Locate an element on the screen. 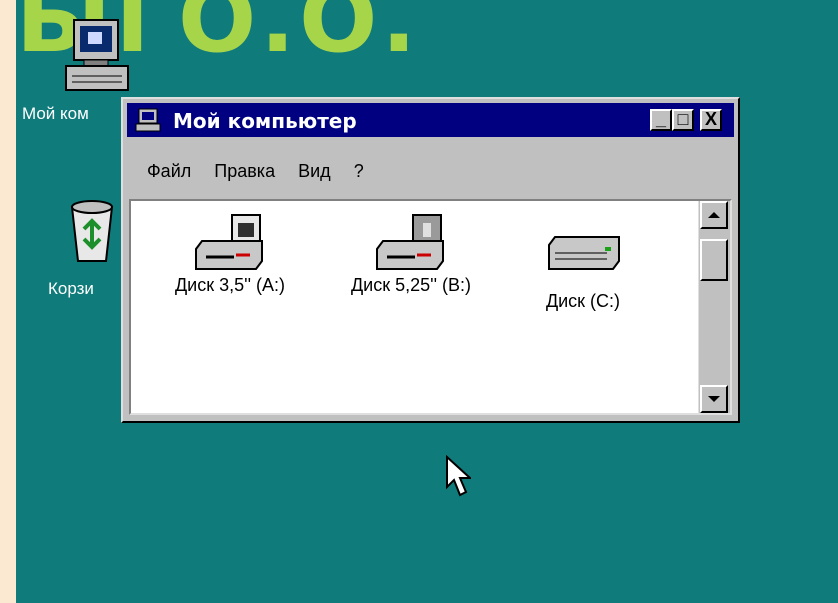 The image size is (838, 603). scroll-down-button is located at coordinates (714, 399).